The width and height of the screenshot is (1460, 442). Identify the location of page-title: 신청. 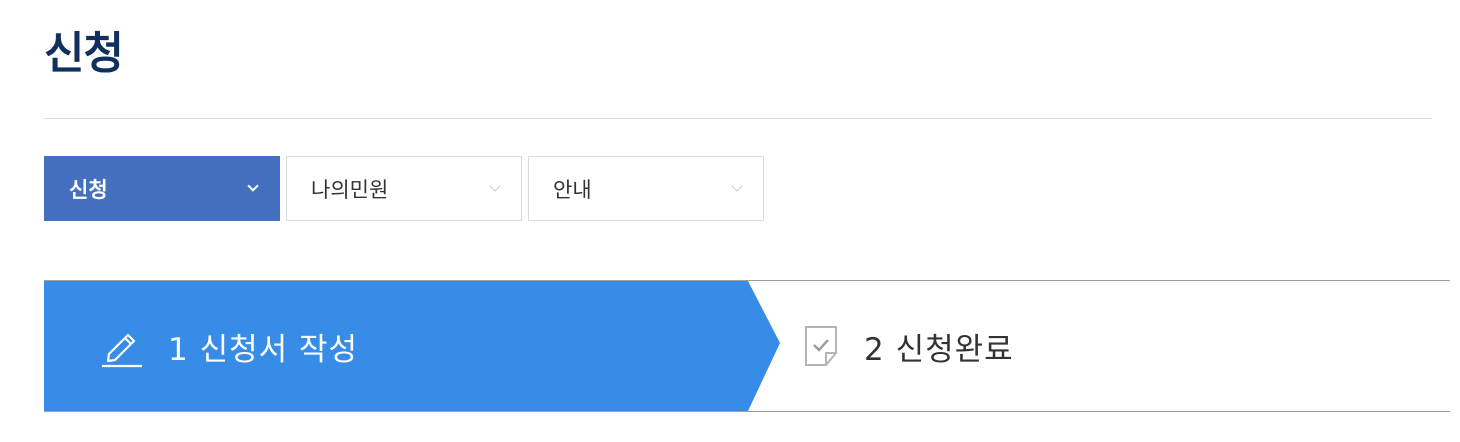
(84, 53).